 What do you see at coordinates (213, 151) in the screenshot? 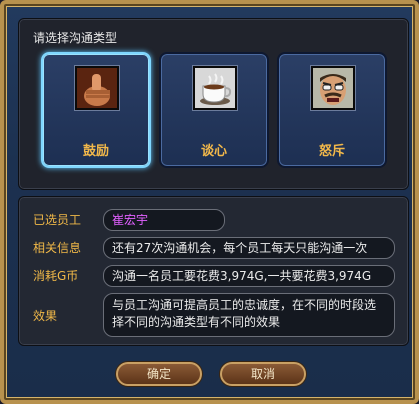
I see `option-heart-to-heart-label: 谈心` at bounding box center [213, 151].